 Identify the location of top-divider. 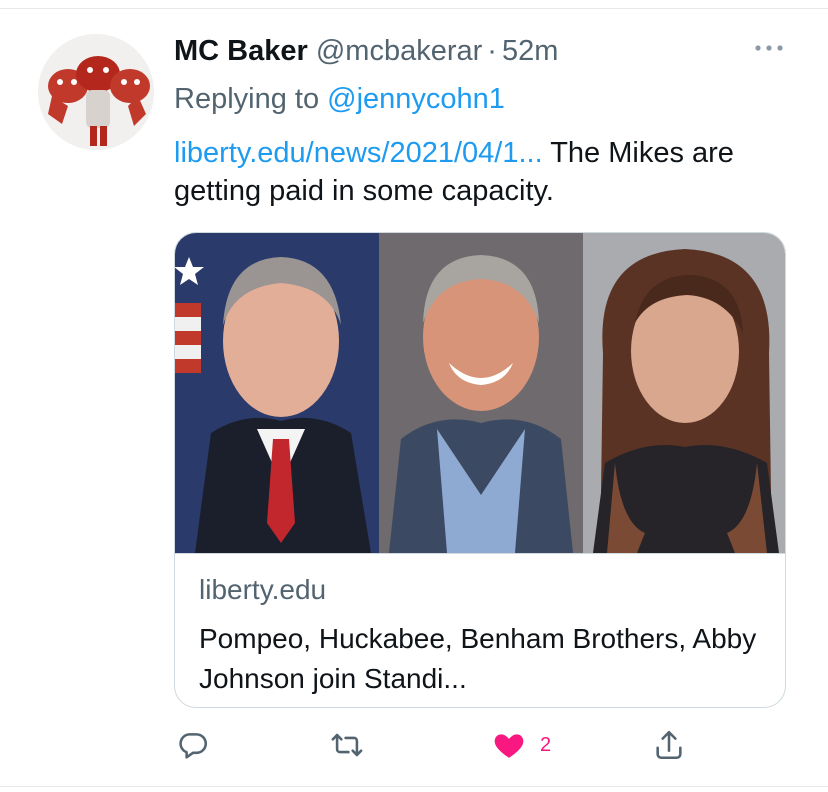
(414, 8).